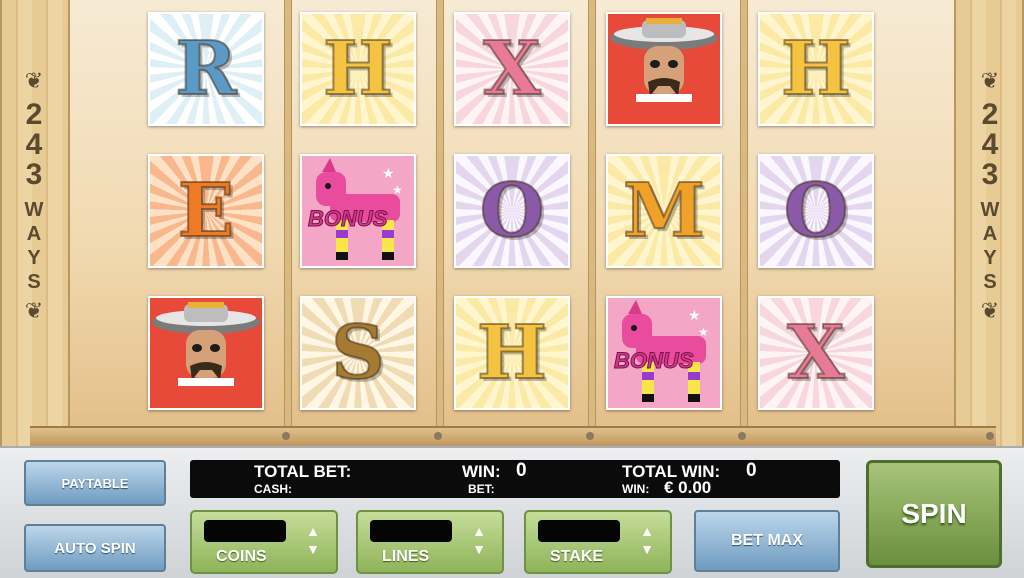  What do you see at coordinates (751, 470) in the screenshot?
I see `total-win-value: 0` at bounding box center [751, 470].